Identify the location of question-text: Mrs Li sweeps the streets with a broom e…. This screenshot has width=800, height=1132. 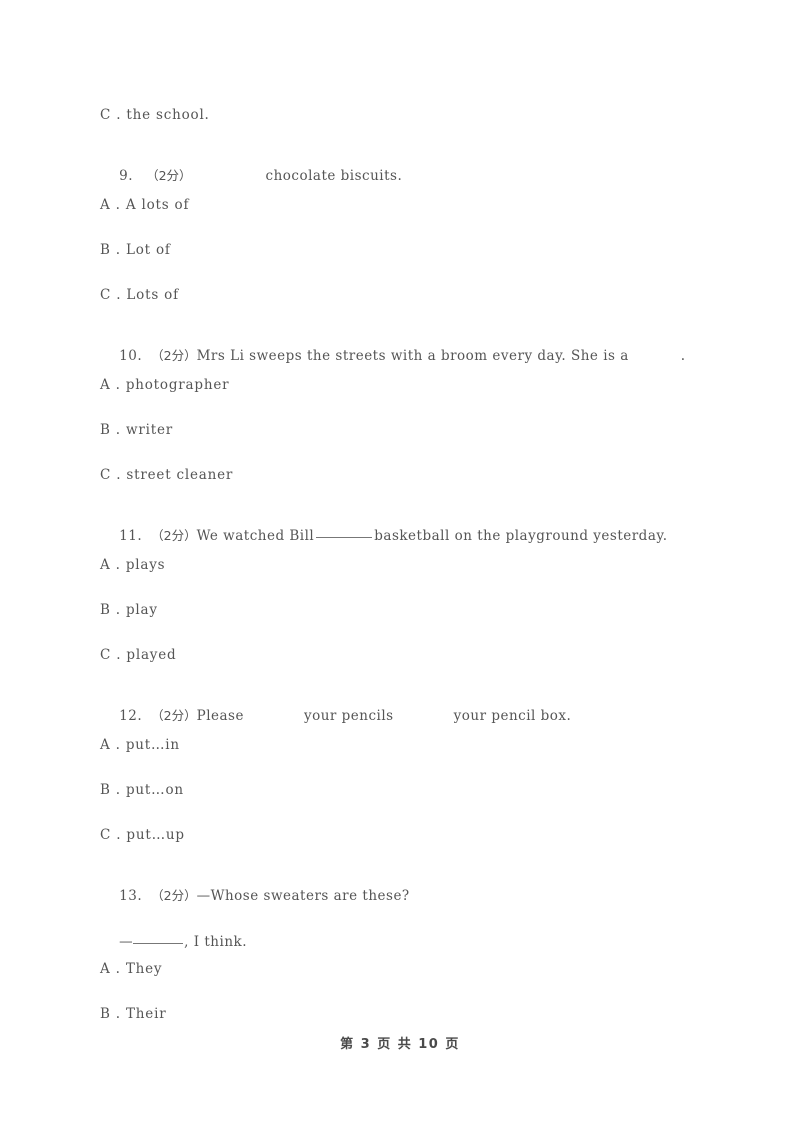
(412, 356).